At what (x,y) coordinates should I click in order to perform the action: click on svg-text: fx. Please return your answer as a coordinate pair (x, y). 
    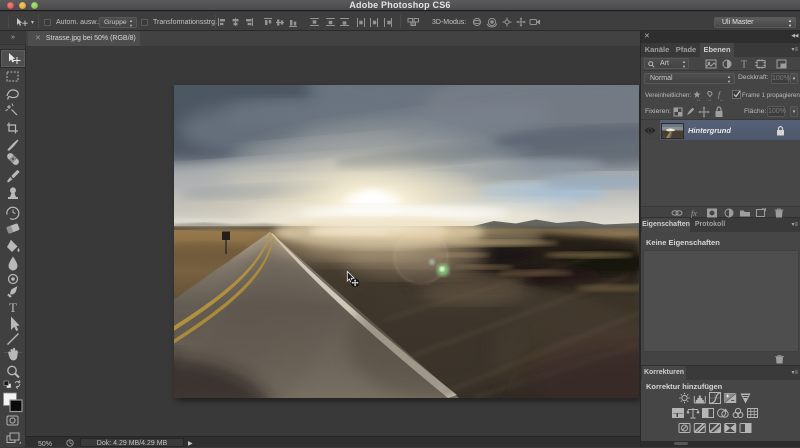
    Looking at the image, I should click on (694, 213).